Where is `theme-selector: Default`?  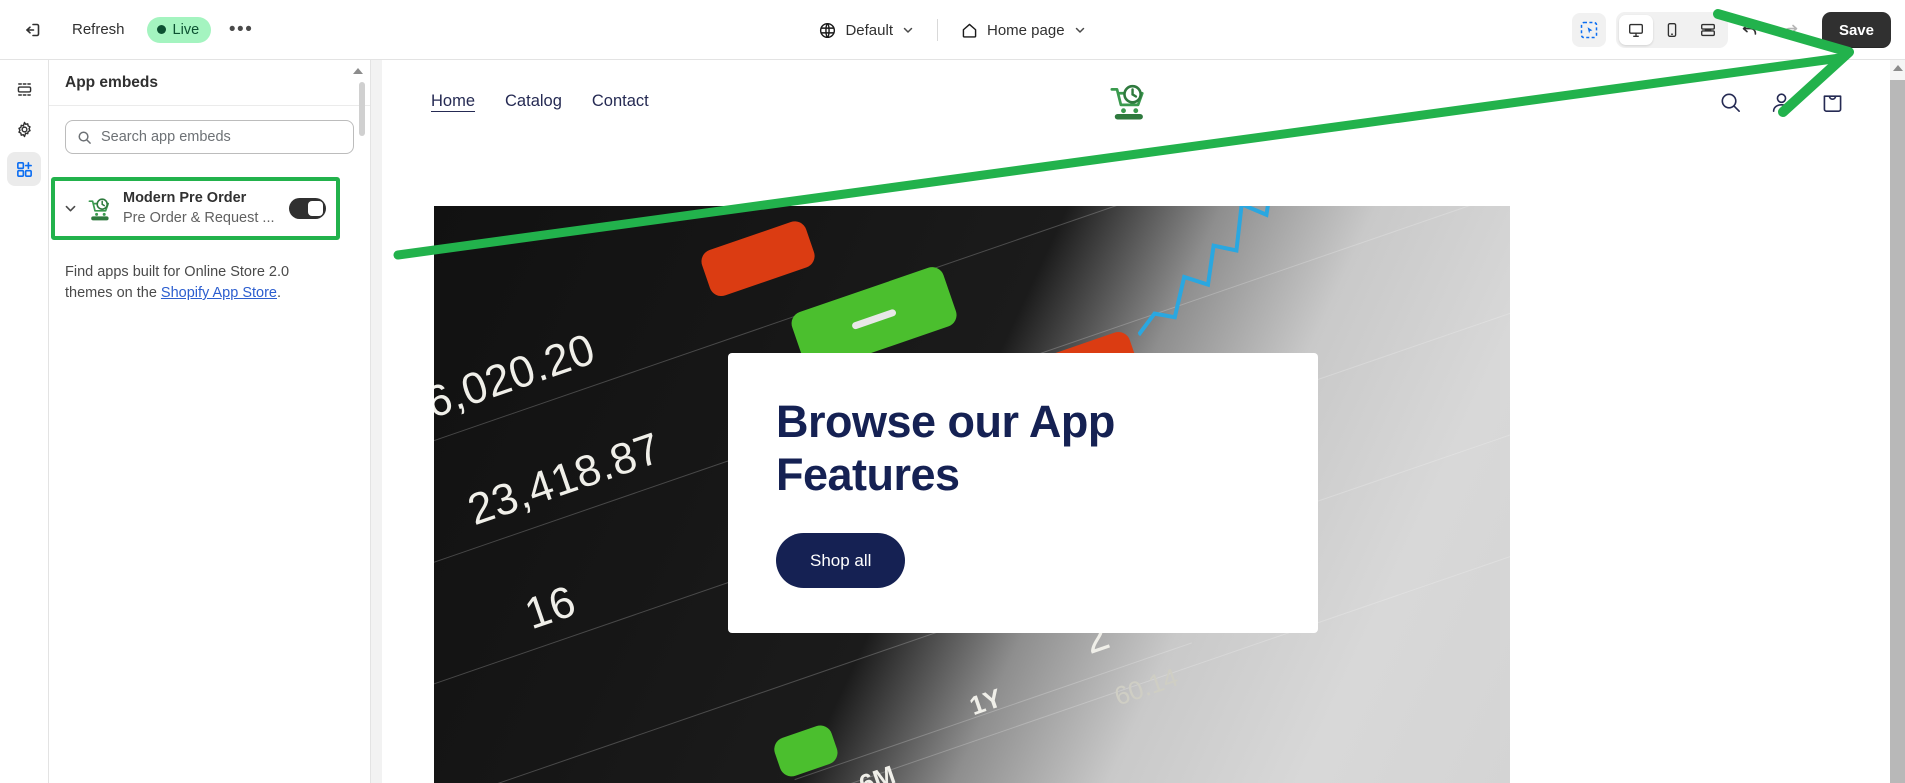 theme-selector: Default is located at coordinates (866, 30).